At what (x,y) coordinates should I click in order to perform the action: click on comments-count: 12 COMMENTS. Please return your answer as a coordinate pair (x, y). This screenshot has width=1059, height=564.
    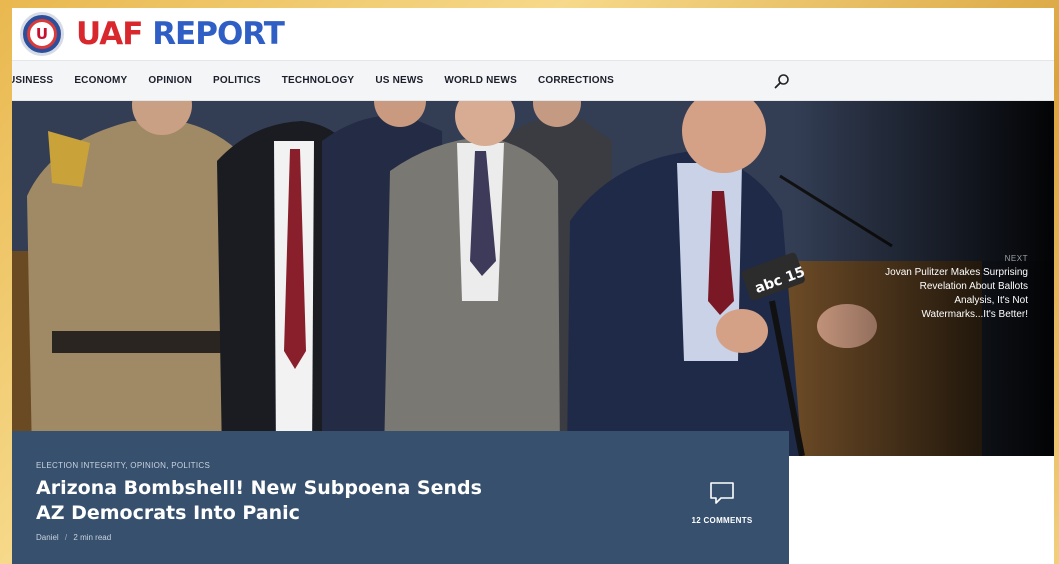
    Looking at the image, I should click on (722, 520).